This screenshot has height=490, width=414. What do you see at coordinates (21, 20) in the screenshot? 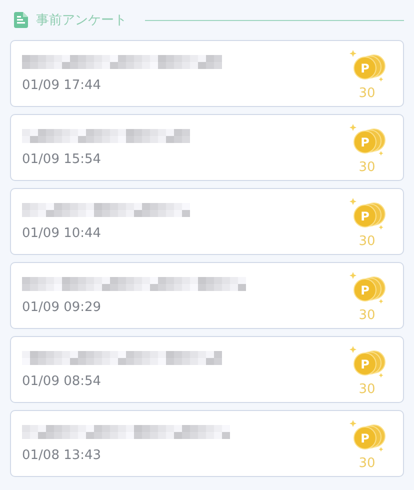
I see `document-icon` at bounding box center [21, 20].